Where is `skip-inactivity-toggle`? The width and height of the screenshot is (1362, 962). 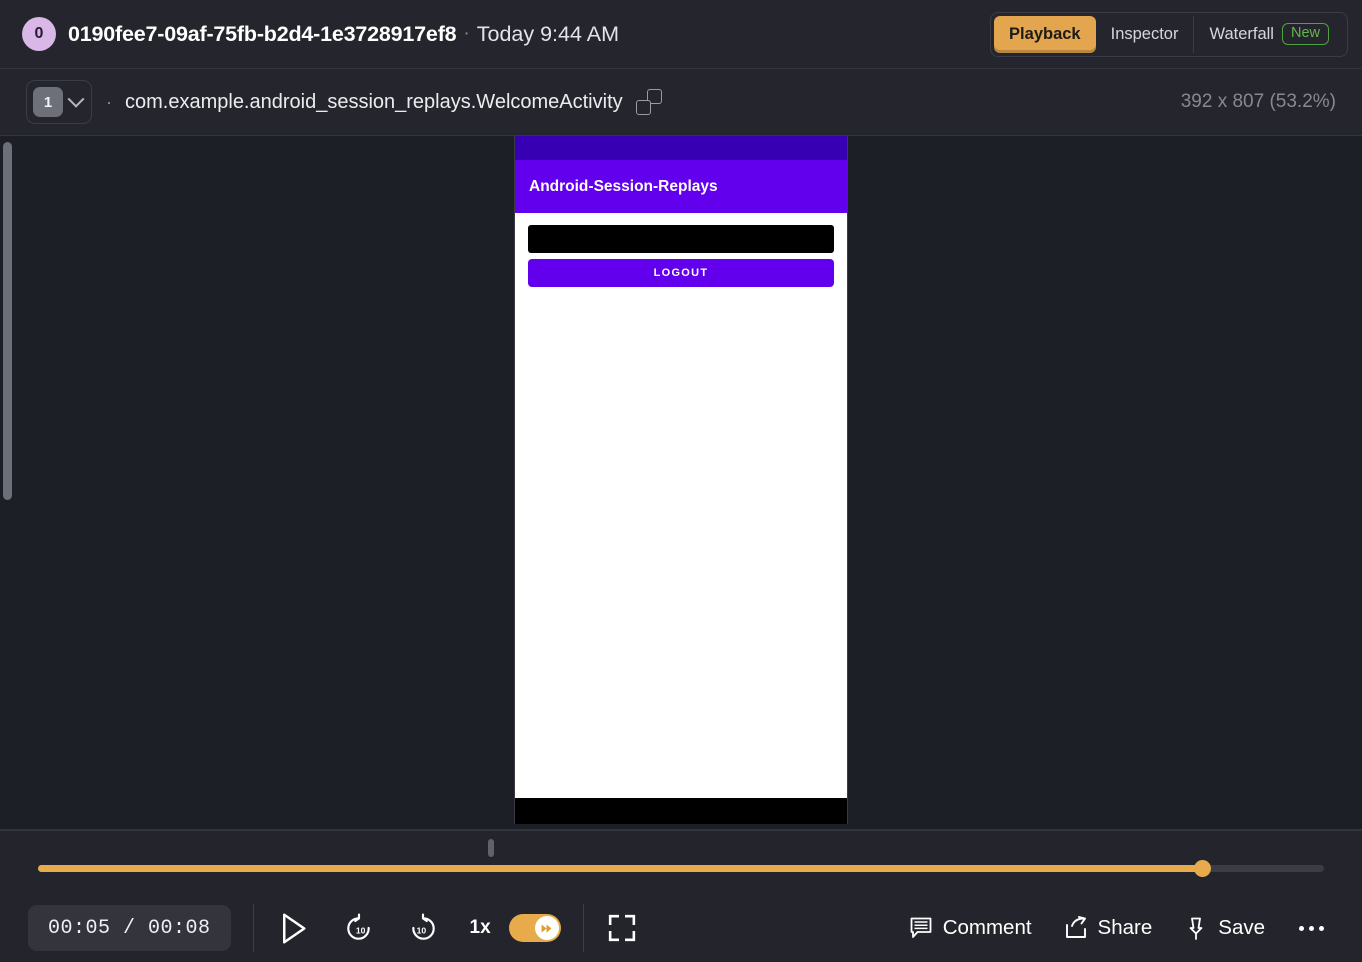 skip-inactivity-toggle is located at coordinates (534, 928).